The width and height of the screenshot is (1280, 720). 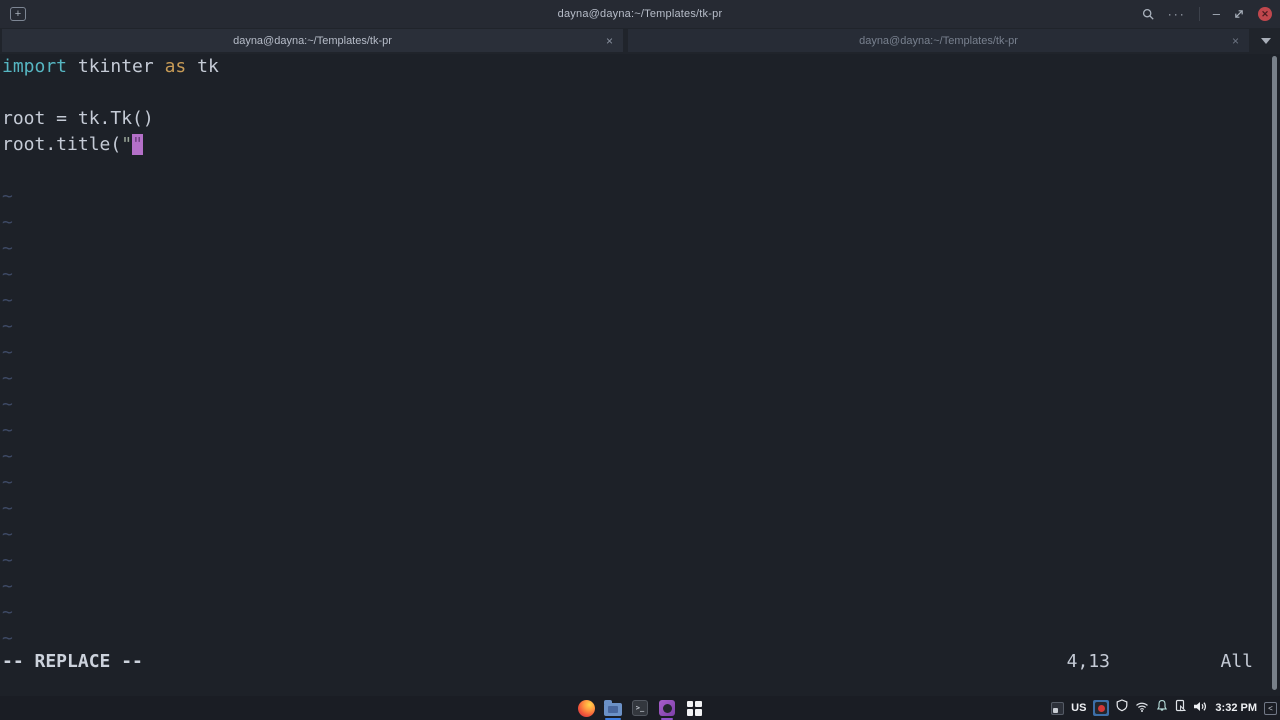 What do you see at coordinates (1101, 708) in the screenshot?
I see `screen-recorder-icon` at bounding box center [1101, 708].